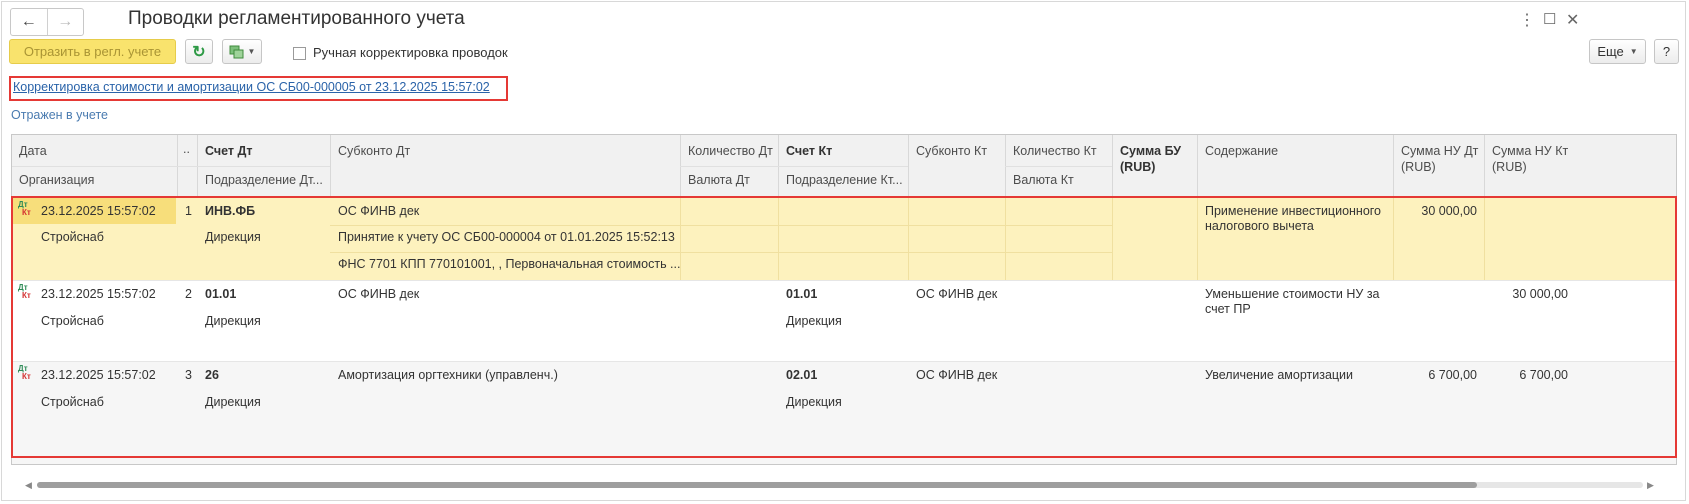 This screenshot has height=504, width=1689. What do you see at coordinates (24, 373) in the screenshot?
I see `dt-kt-icon: Дт Кт` at bounding box center [24, 373].